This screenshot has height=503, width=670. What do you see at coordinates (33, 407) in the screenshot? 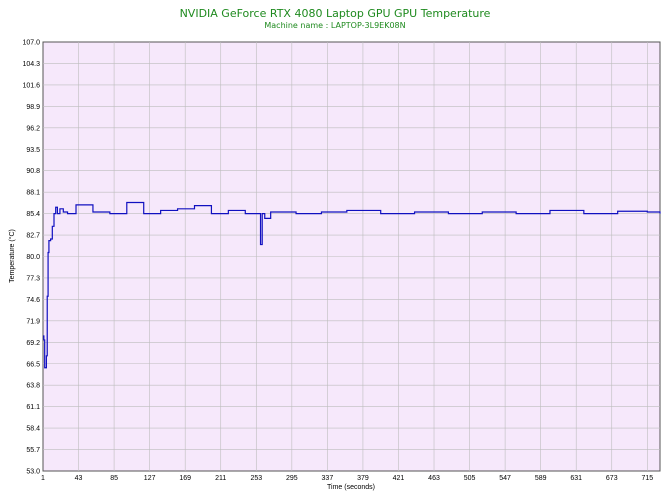
I see `y-tick-label: 61.1` at bounding box center [33, 407].